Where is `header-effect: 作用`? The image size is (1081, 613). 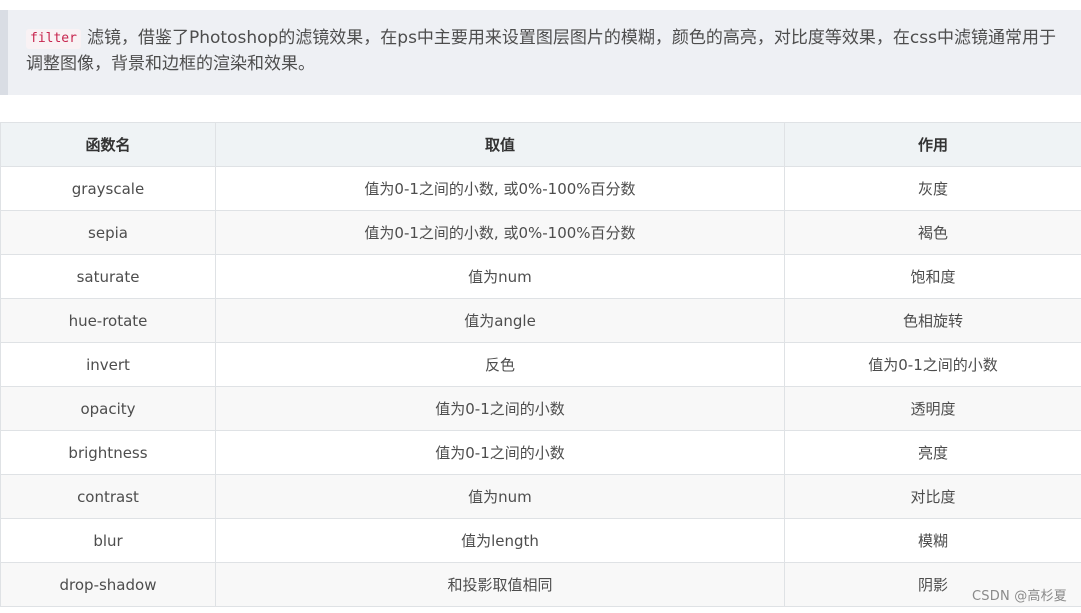
header-effect: 作用 is located at coordinates (932, 144).